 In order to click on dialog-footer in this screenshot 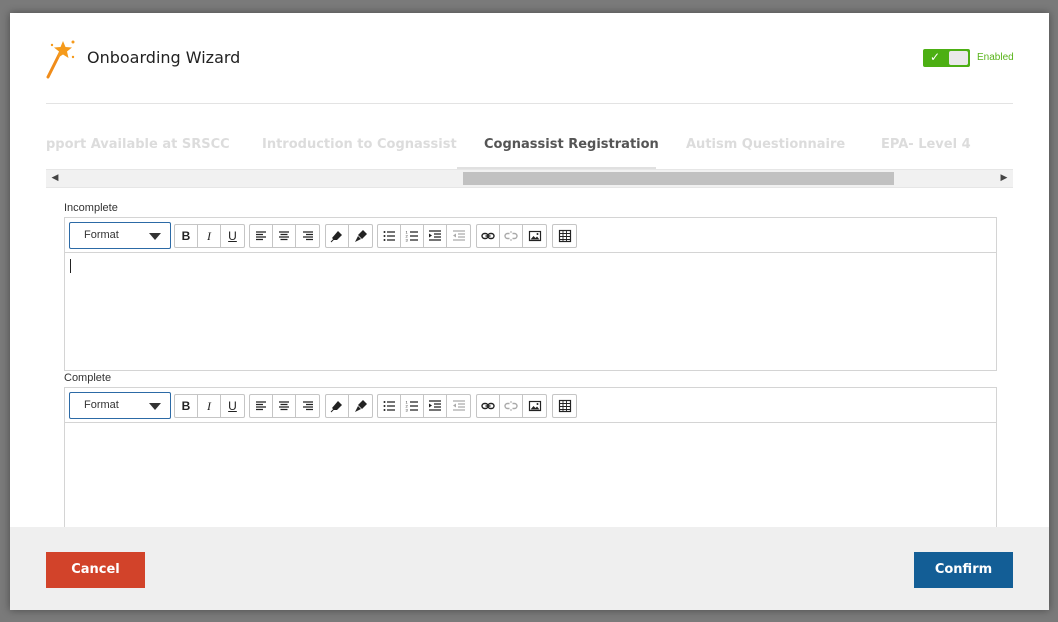, I will do `click(529, 568)`.